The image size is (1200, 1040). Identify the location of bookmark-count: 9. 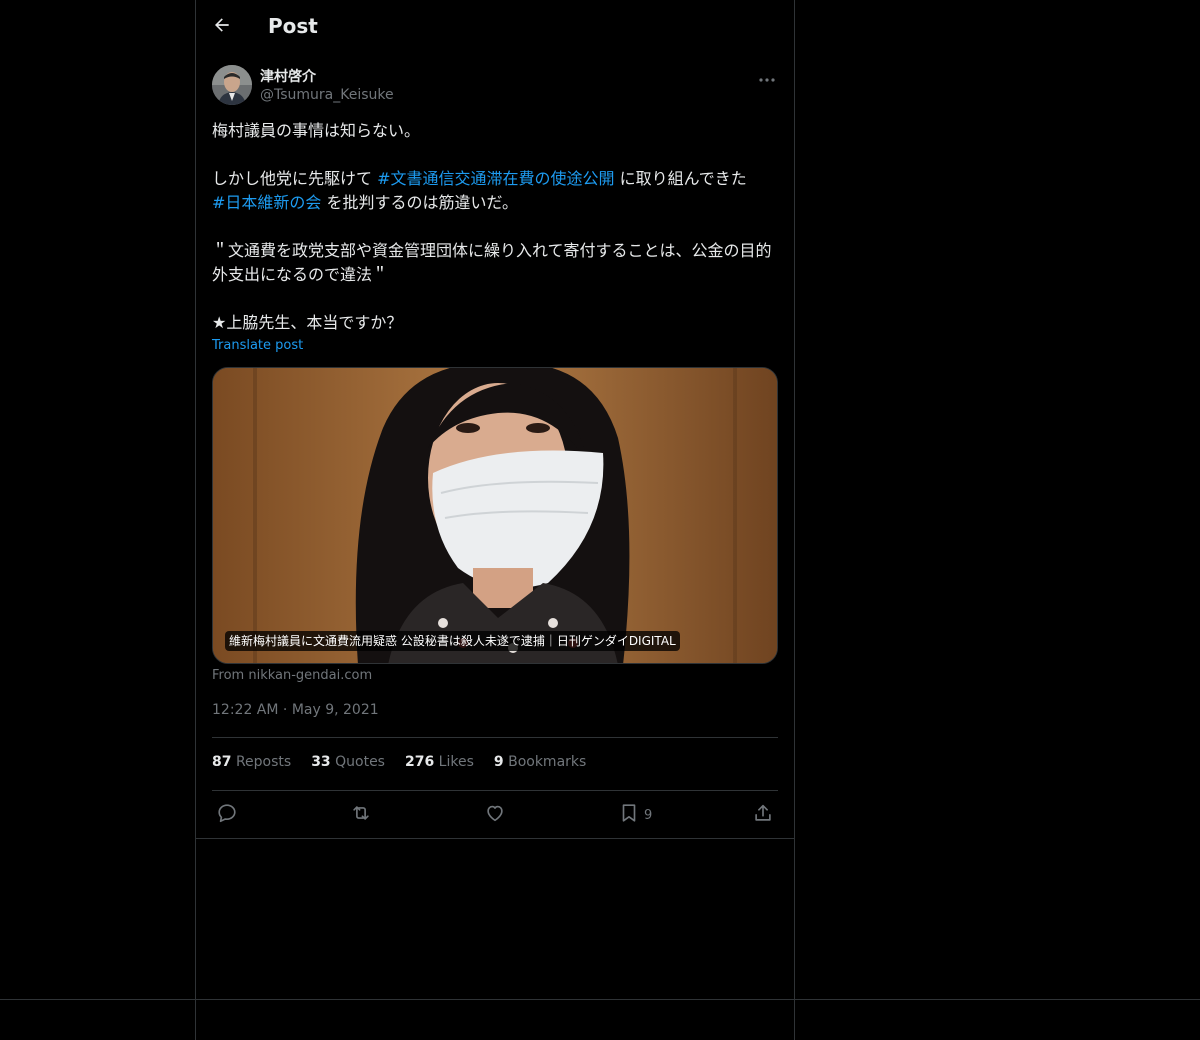
(648, 815).